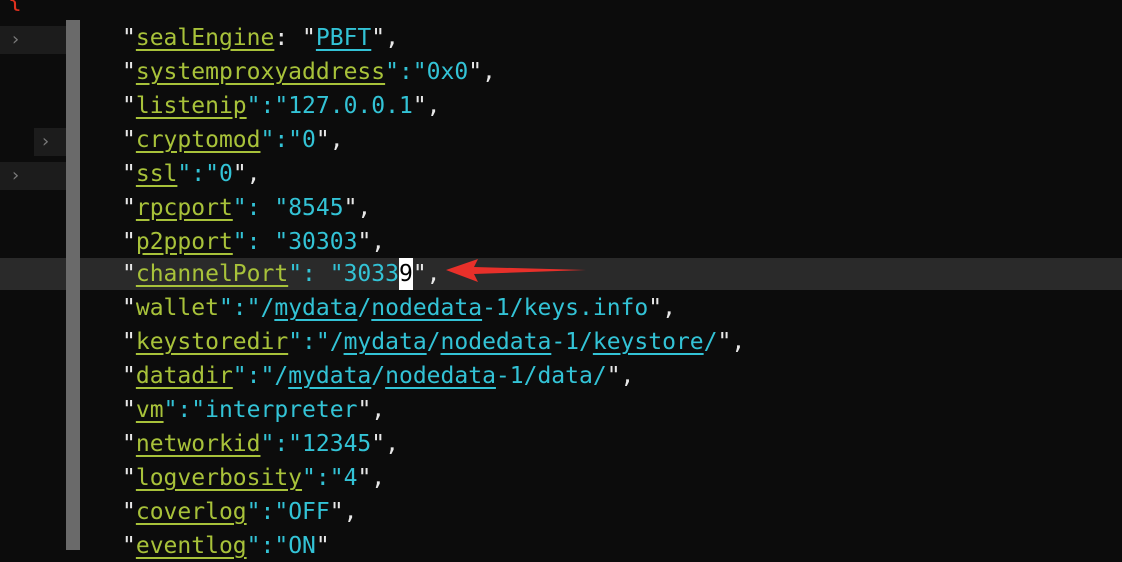  I want to click on code-line: "coverlog":"OFF",, so click(239, 512).